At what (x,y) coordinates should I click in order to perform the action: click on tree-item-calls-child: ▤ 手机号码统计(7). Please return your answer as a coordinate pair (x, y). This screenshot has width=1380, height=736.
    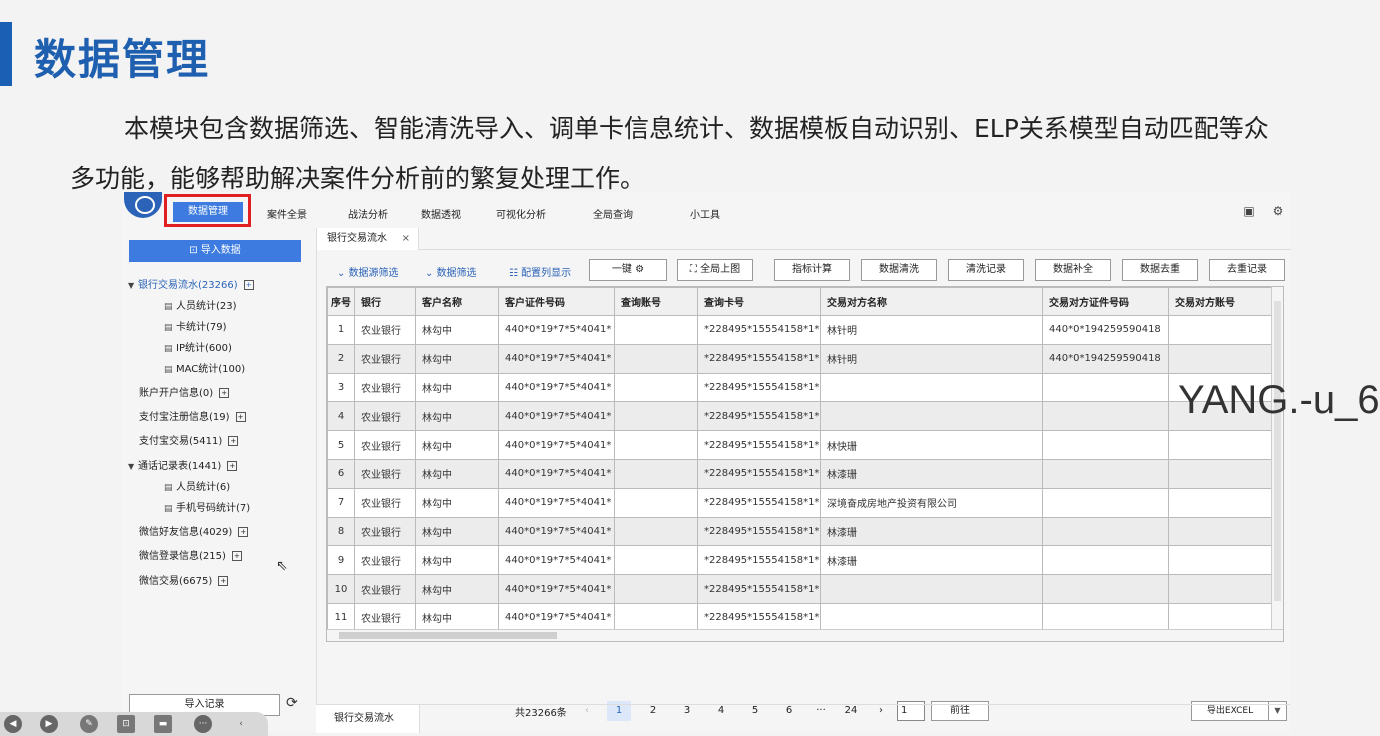
    Looking at the image, I should click on (207, 506).